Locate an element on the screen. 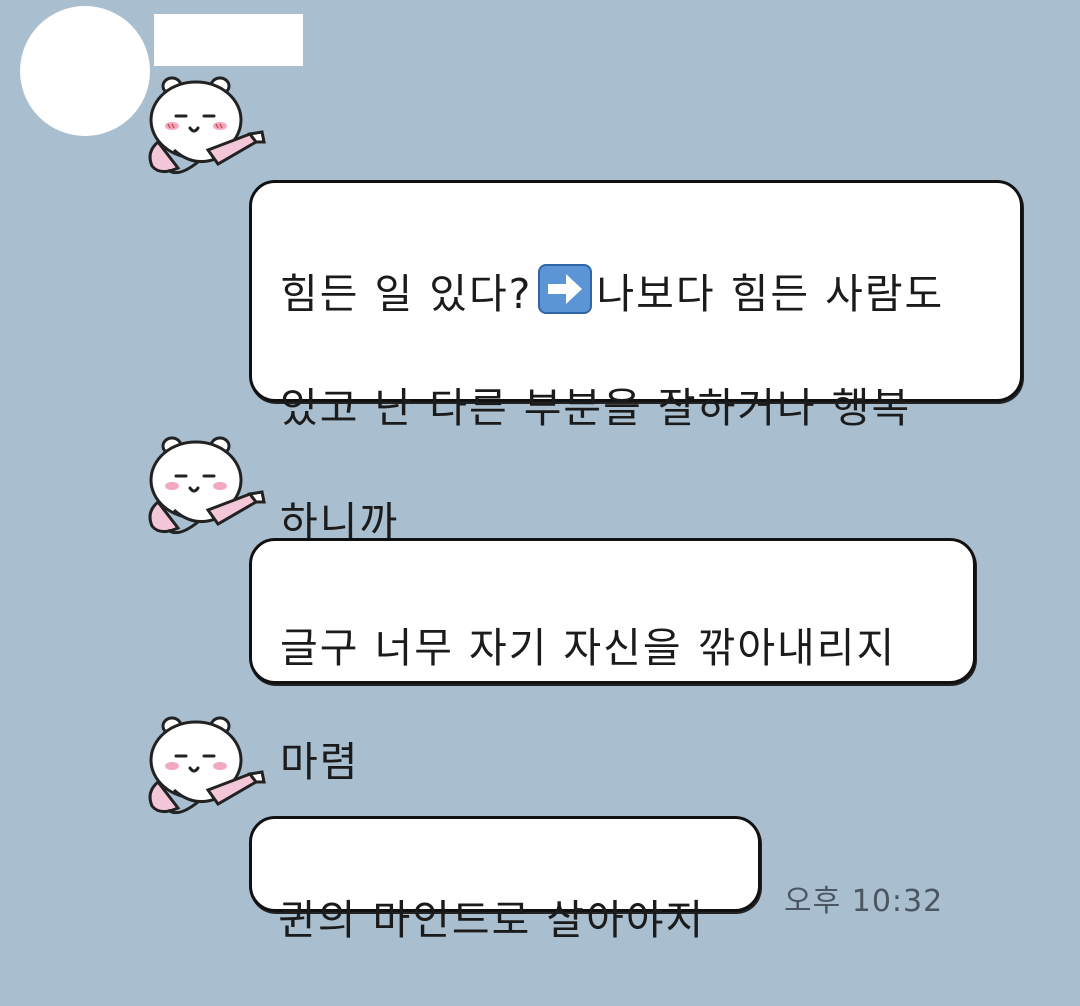 This screenshot has height=1006, width=1080. message-2-line-1: 글구 너무 자기 자신을 깎아내리지 is located at coordinates (588, 648).